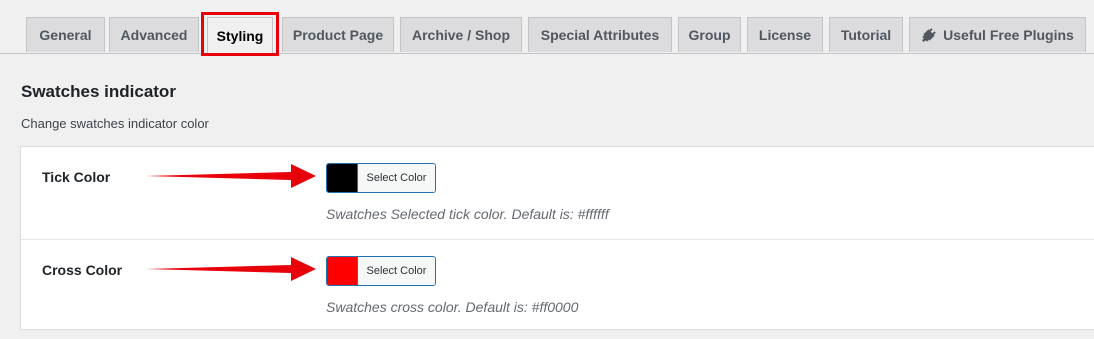 Image resolution: width=1094 pixels, height=339 pixels. Describe the element at coordinates (82, 270) in the screenshot. I see `setting-label: Cross Color` at that location.